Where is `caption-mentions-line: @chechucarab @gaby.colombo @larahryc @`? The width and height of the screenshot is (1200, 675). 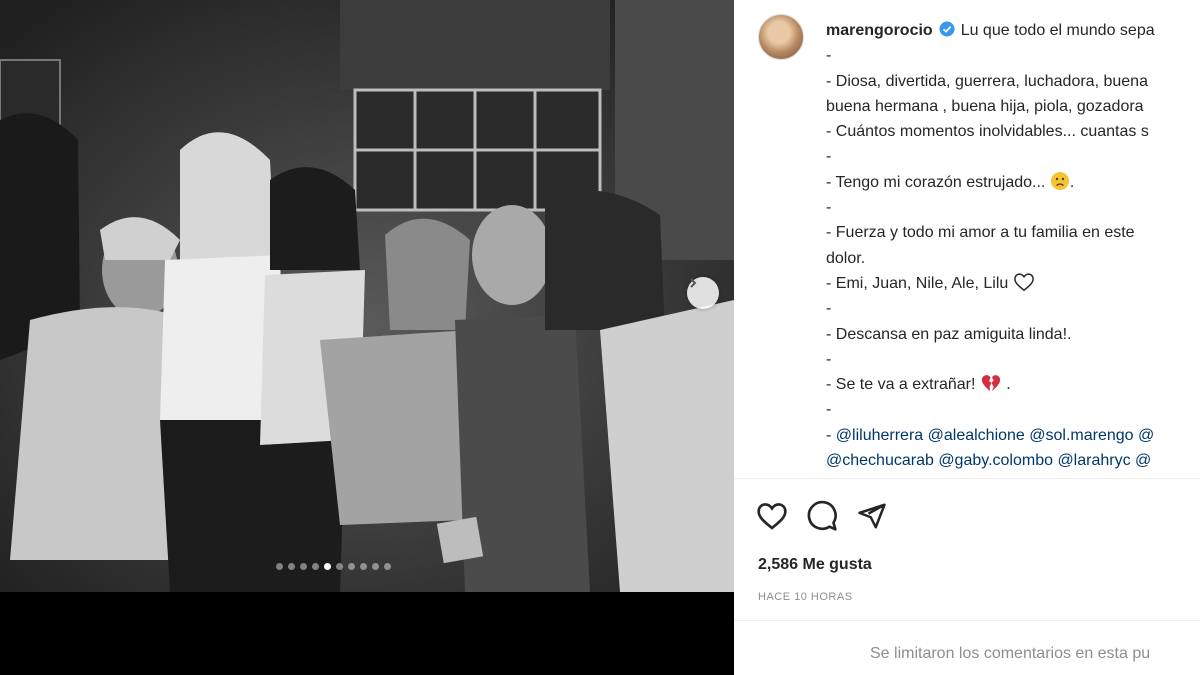 caption-mentions-line: @chechucarab @gaby.colombo @larahryc @ is located at coordinates (1013, 460).